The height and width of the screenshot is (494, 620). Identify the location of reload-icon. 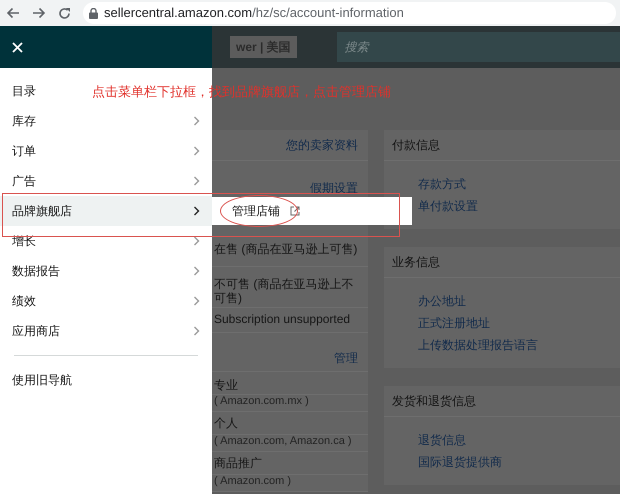
(64, 13).